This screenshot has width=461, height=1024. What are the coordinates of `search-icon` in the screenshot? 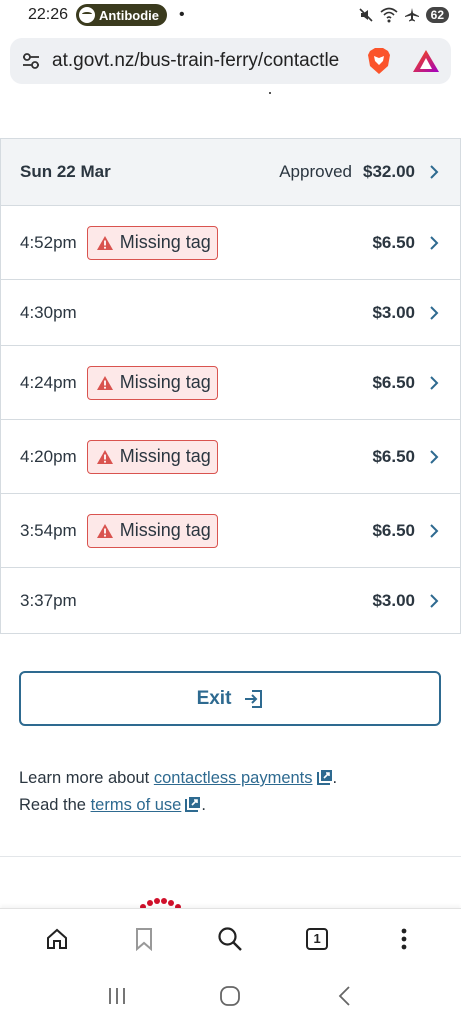 It's located at (230, 939).